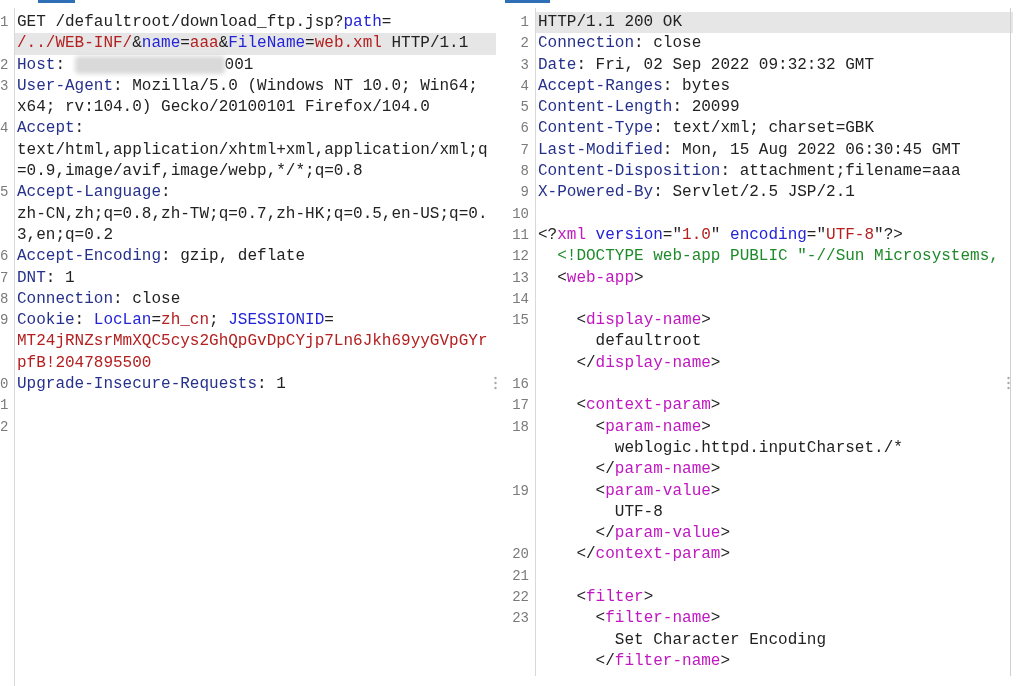  What do you see at coordinates (706, 129) in the screenshot?
I see `code-line: Content-Type: text/xml; charset=GBK` at bounding box center [706, 129].